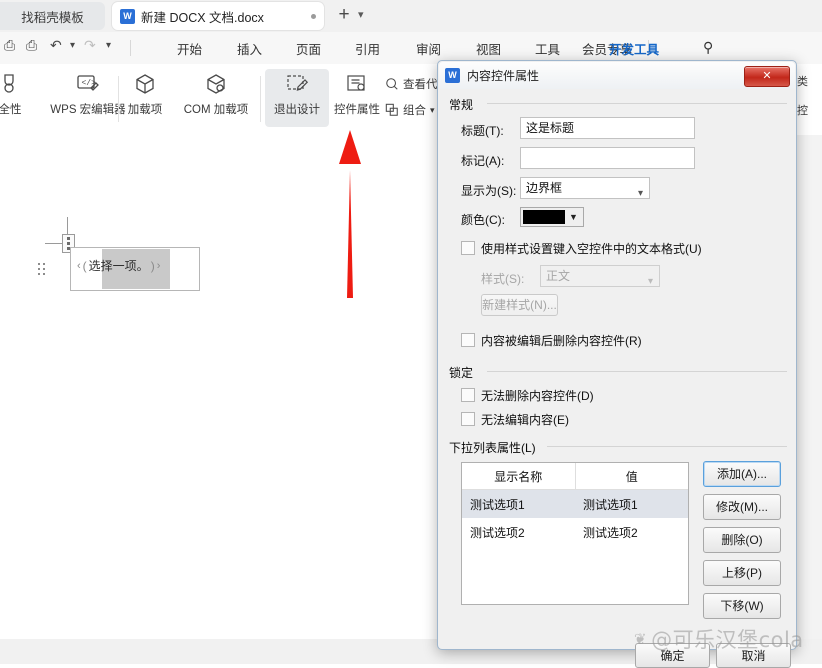  Describe the element at coordinates (591, 249) in the screenshot. I see `use-style-checkbox-label: 使用样式设置键入空控件中的文本格式(U)` at that location.